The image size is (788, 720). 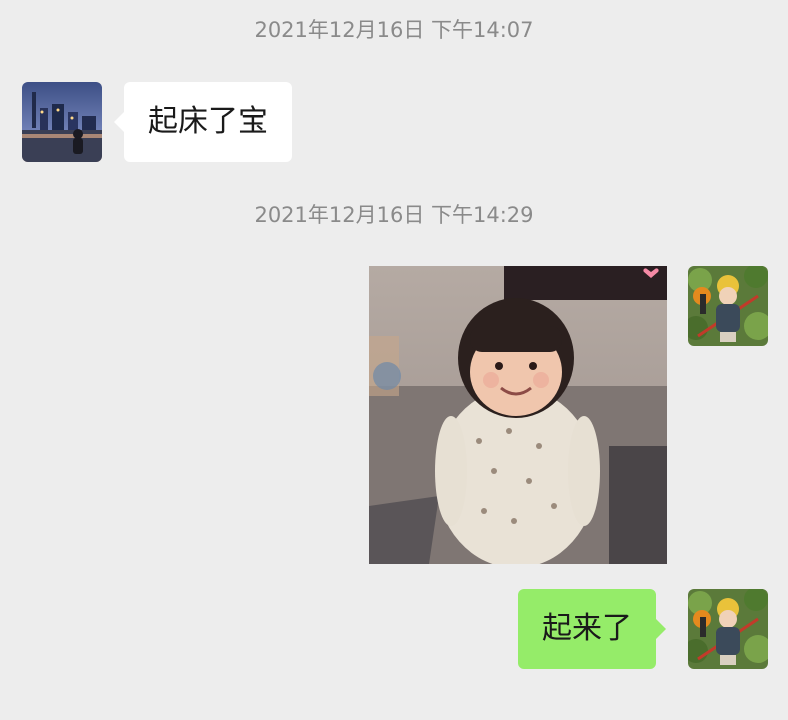 What do you see at coordinates (203, 122) in the screenshot?
I see `incoming-message-bubble: 起床了宝` at bounding box center [203, 122].